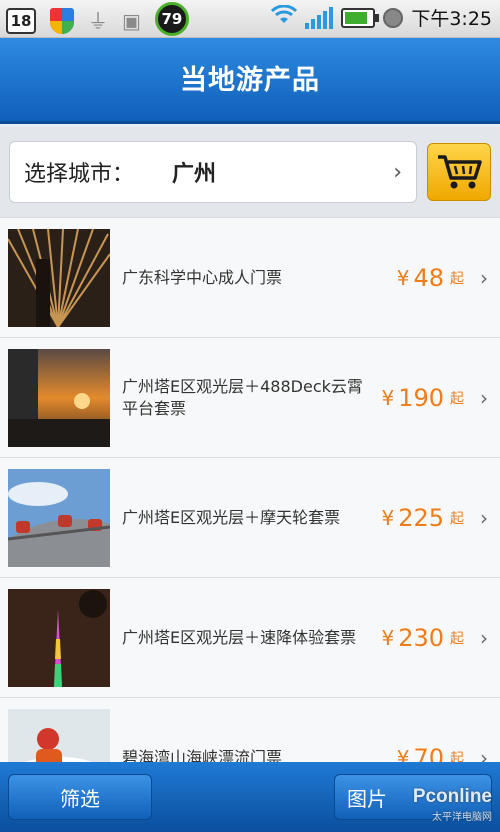 Image resolution: width=500 pixels, height=832 pixels. What do you see at coordinates (319, 17) in the screenshot?
I see `signal-strength-icon` at bounding box center [319, 17].